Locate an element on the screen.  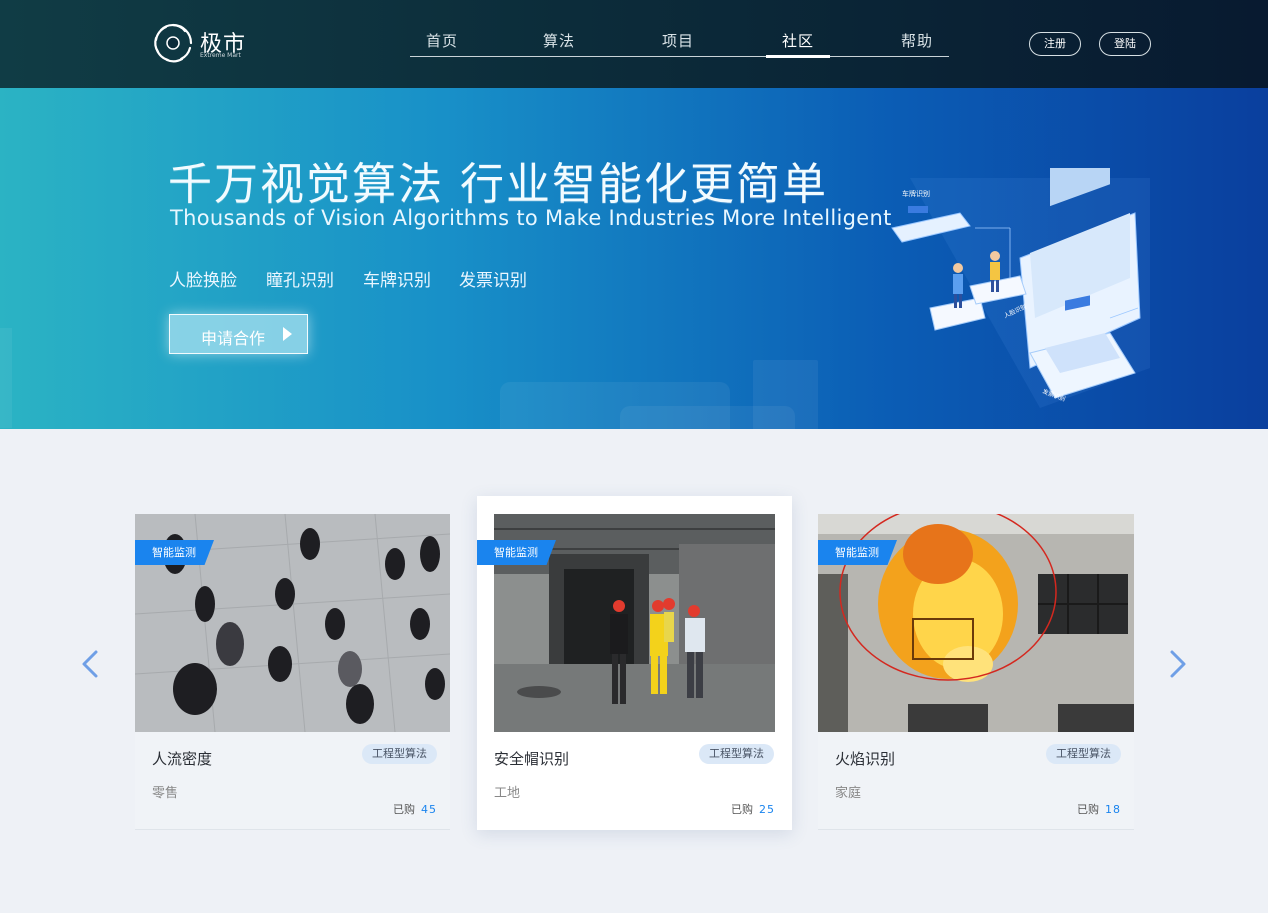
nav-item-home: 首页 is located at coordinates (442, 40).